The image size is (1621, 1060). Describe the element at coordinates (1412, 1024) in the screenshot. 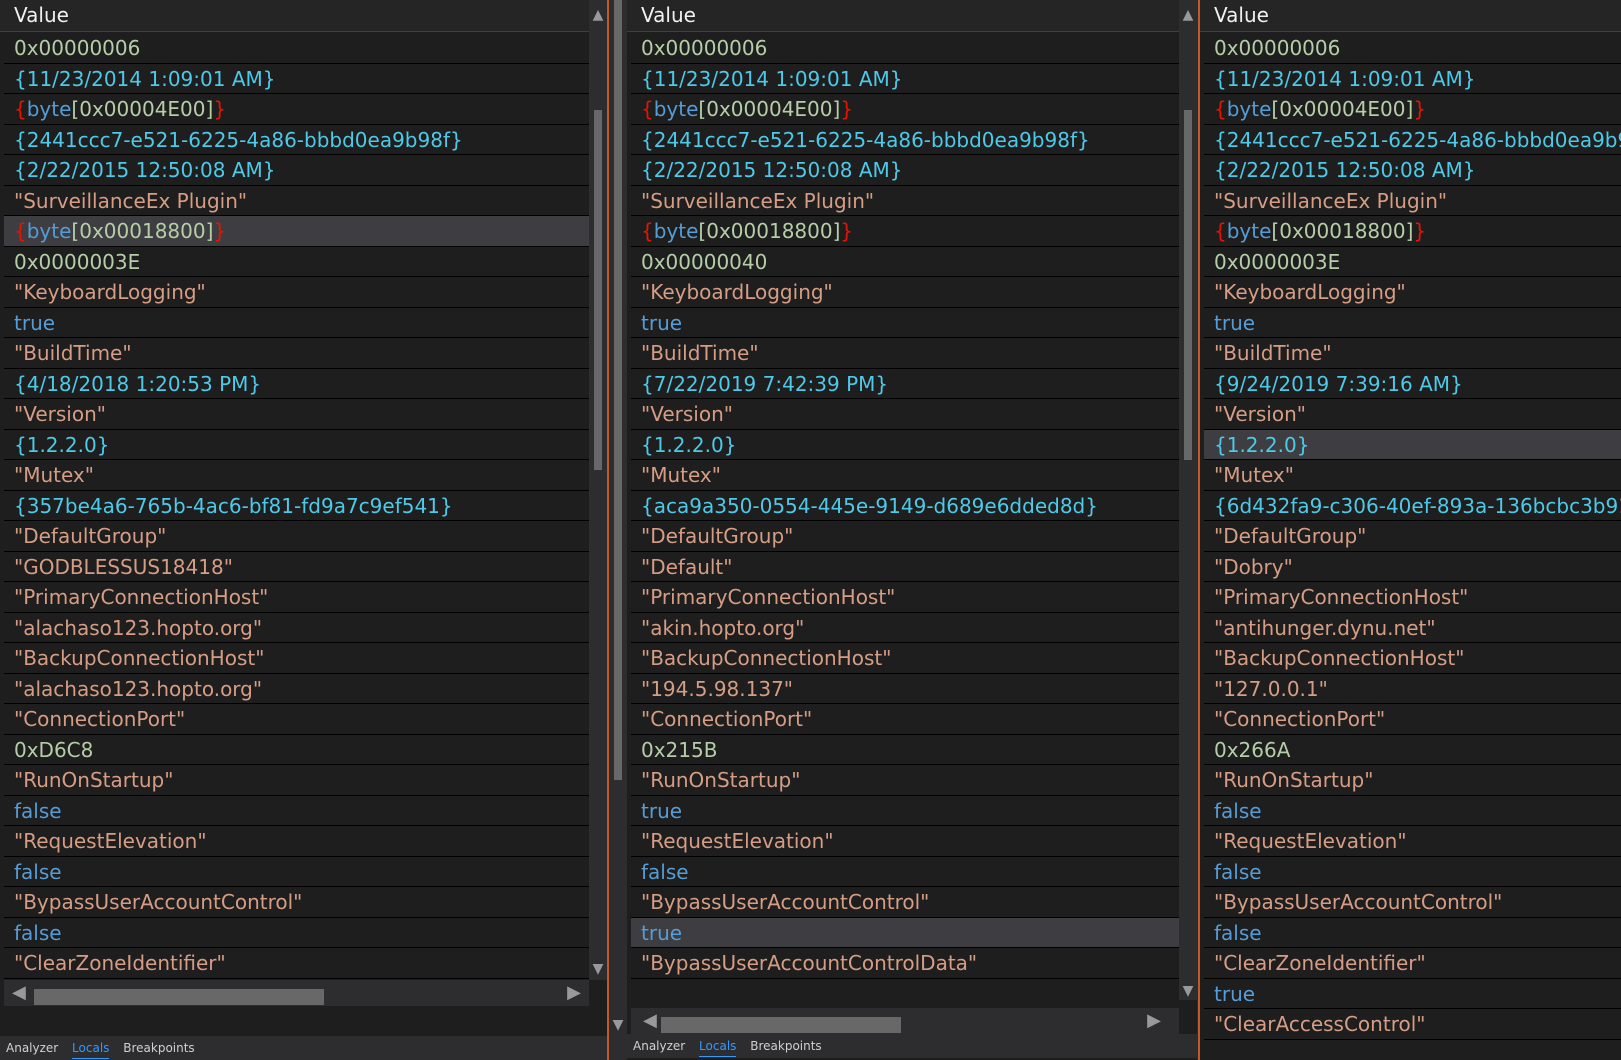

I see `value-row: "ClearAccessControl"` at that location.